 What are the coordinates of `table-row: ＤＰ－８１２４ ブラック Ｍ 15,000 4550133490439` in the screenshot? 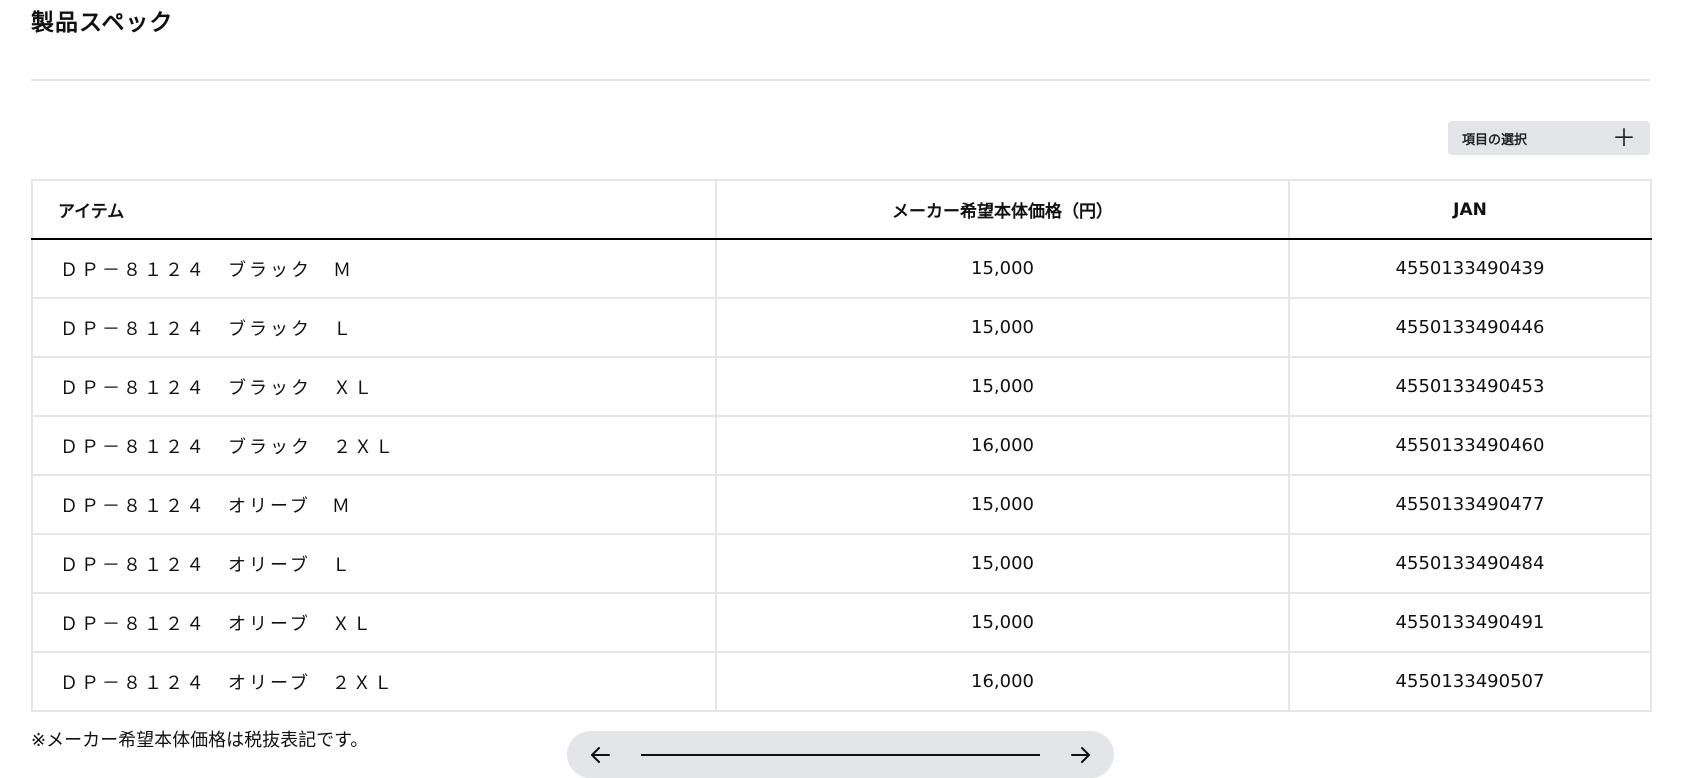 It's located at (841, 269).